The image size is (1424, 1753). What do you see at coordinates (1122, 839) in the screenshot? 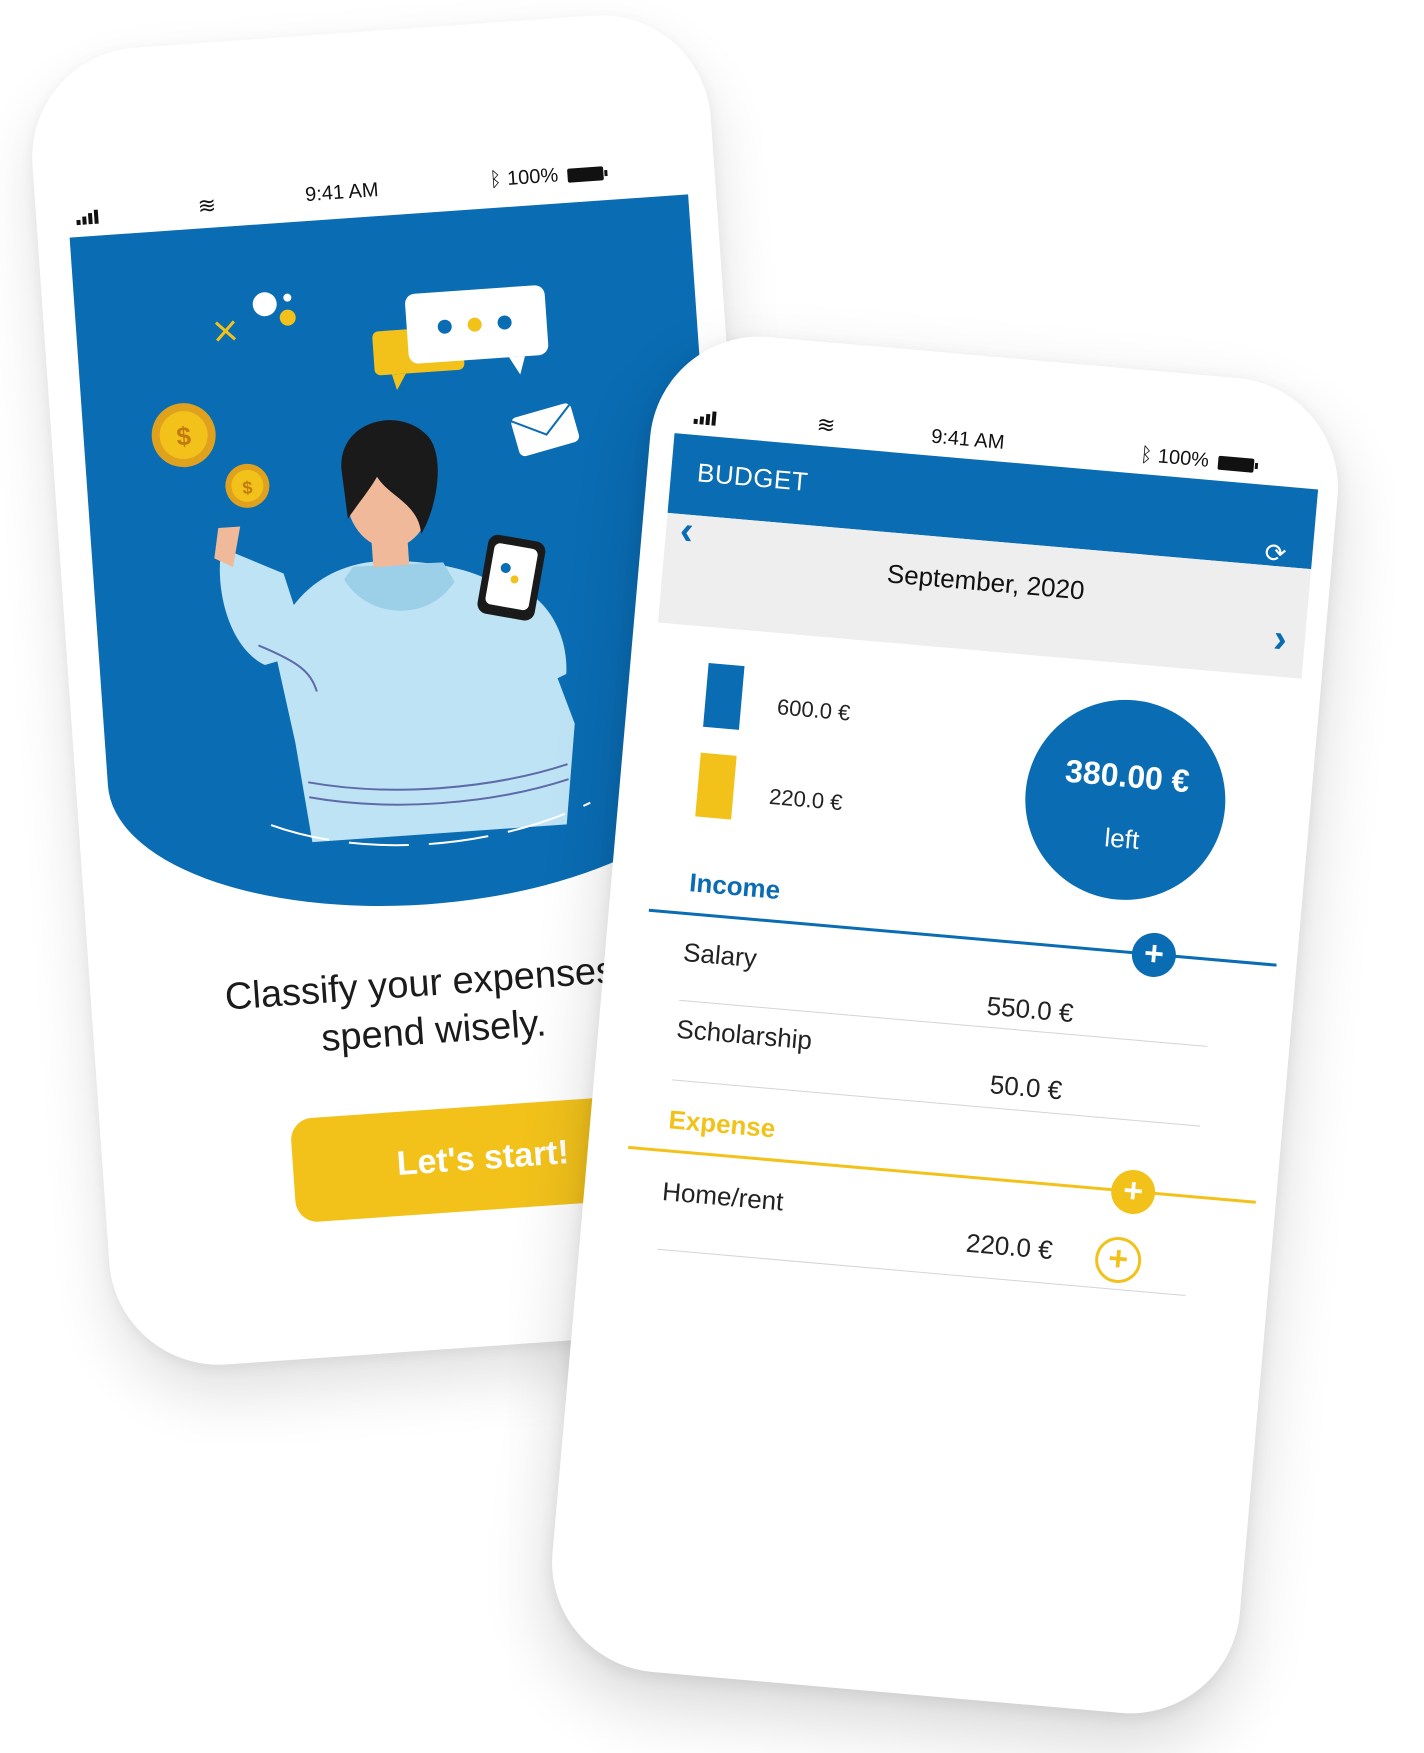
I see `remaining-label: left` at bounding box center [1122, 839].